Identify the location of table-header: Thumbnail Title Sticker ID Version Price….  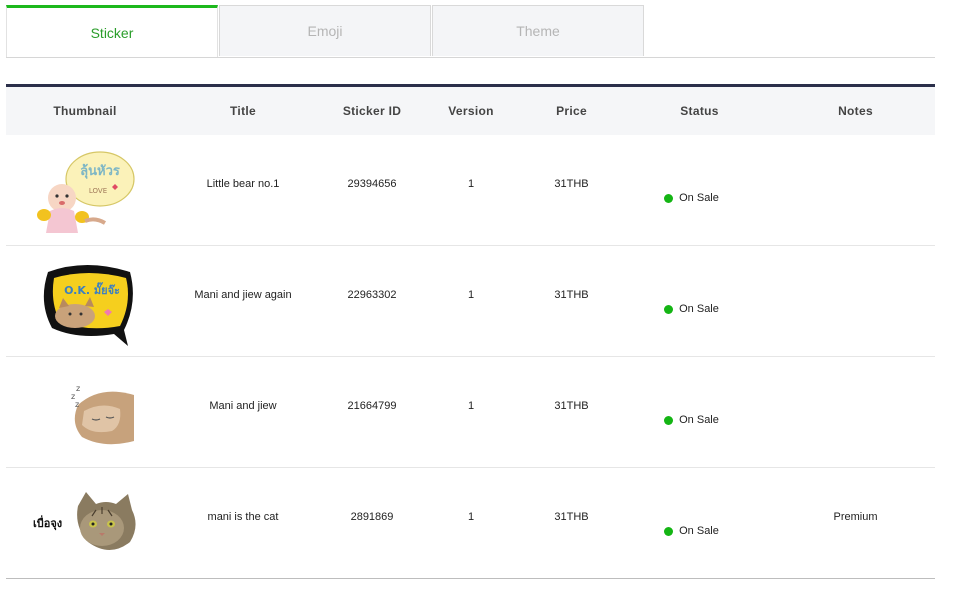
(470, 109).